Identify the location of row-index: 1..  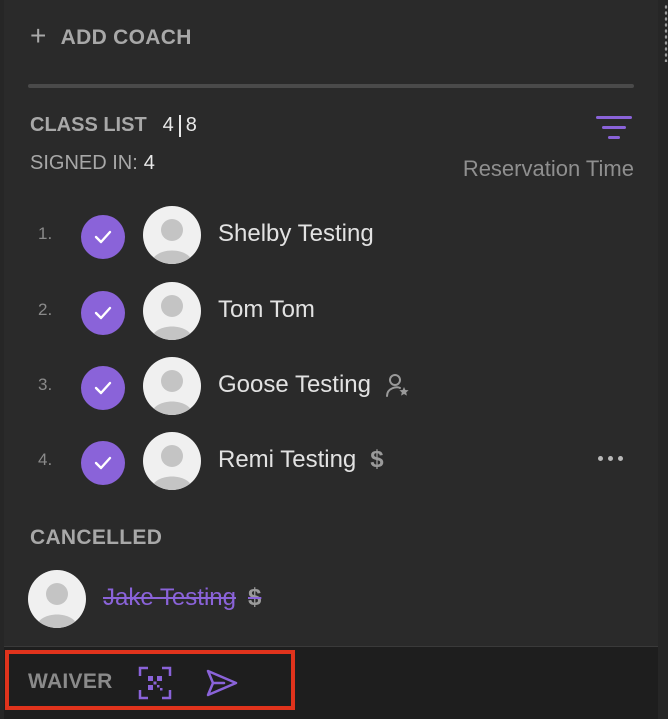
(45, 233).